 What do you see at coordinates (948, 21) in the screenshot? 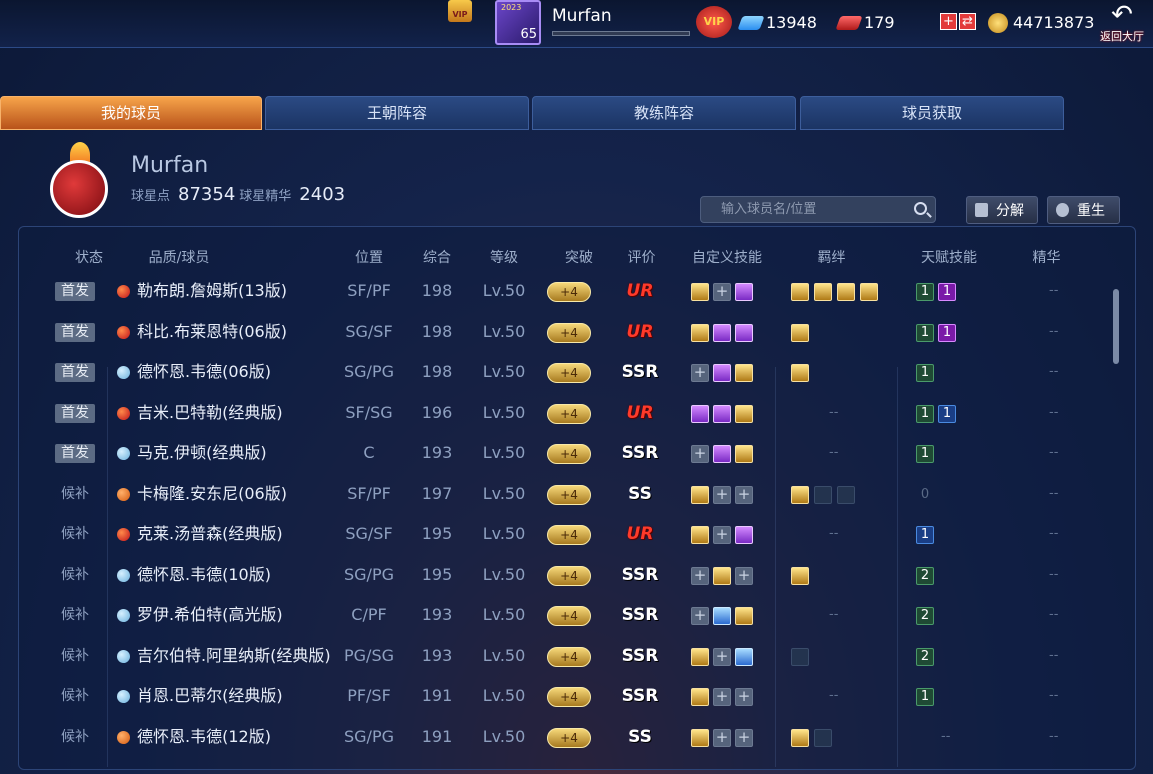
I see `plus-icon: +` at bounding box center [948, 21].